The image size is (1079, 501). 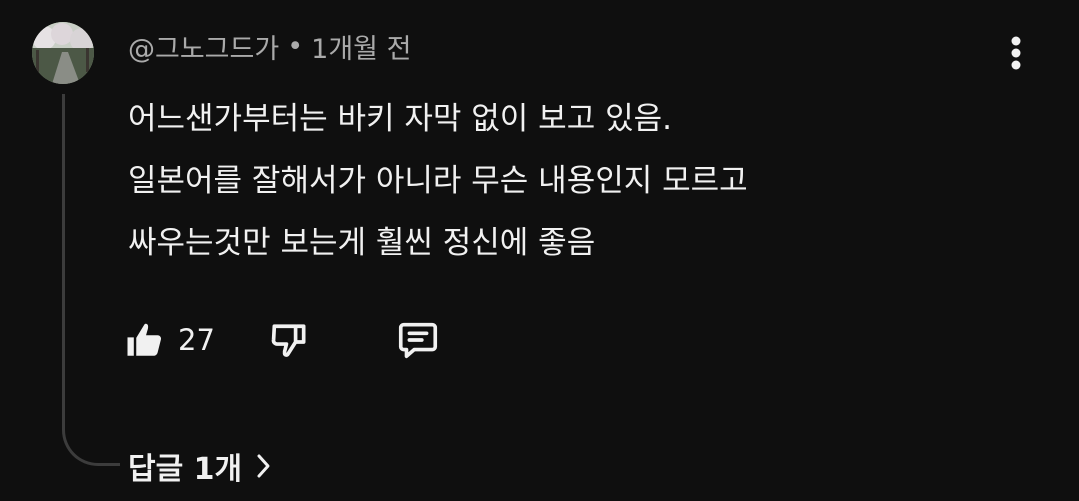 I want to click on avatar, so click(x=63, y=53).